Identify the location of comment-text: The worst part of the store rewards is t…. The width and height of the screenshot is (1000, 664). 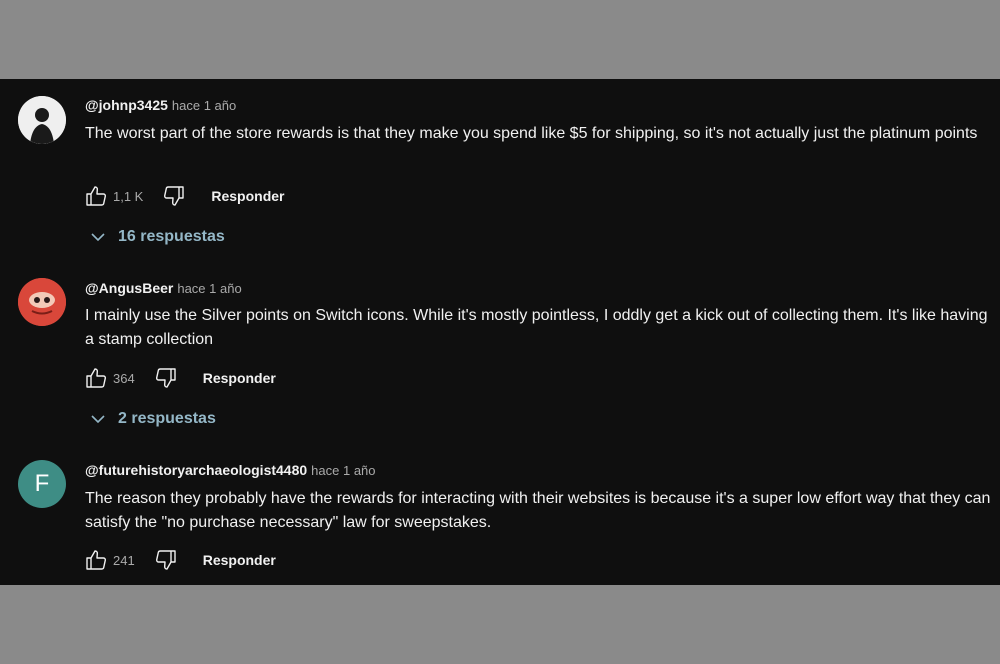
(531, 133).